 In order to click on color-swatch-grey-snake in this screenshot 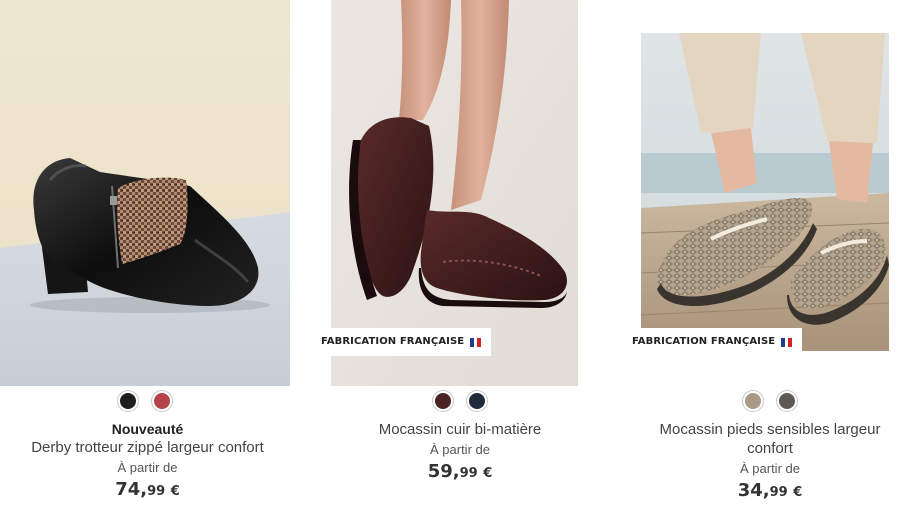, I will do `click(787, 401)`.